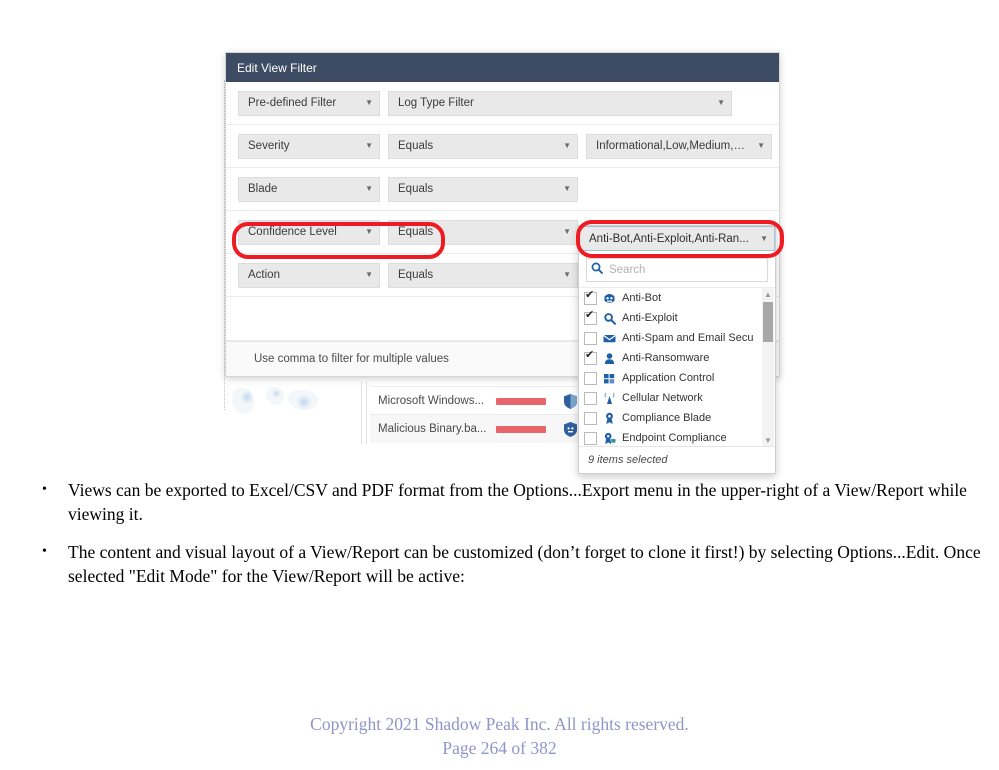 The image size is (999, 770). I want to click on blade-value-trigger: Anti-Bot,Anti-Exploit,Anti-Ran... ▼, so click(677, 238).